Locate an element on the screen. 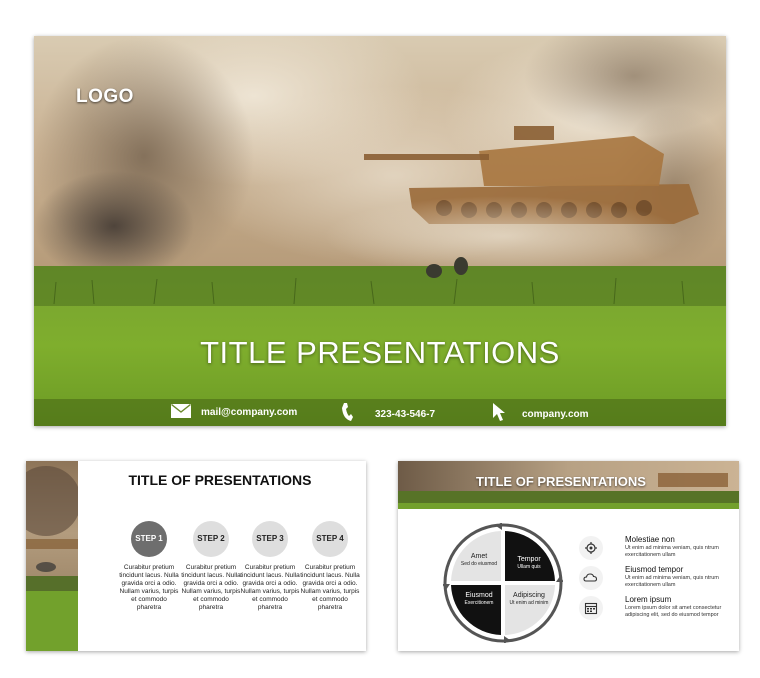 This screenshot has width=760, height=678. step-3-circle: STEP 3 is located at coordinates (270, 539).